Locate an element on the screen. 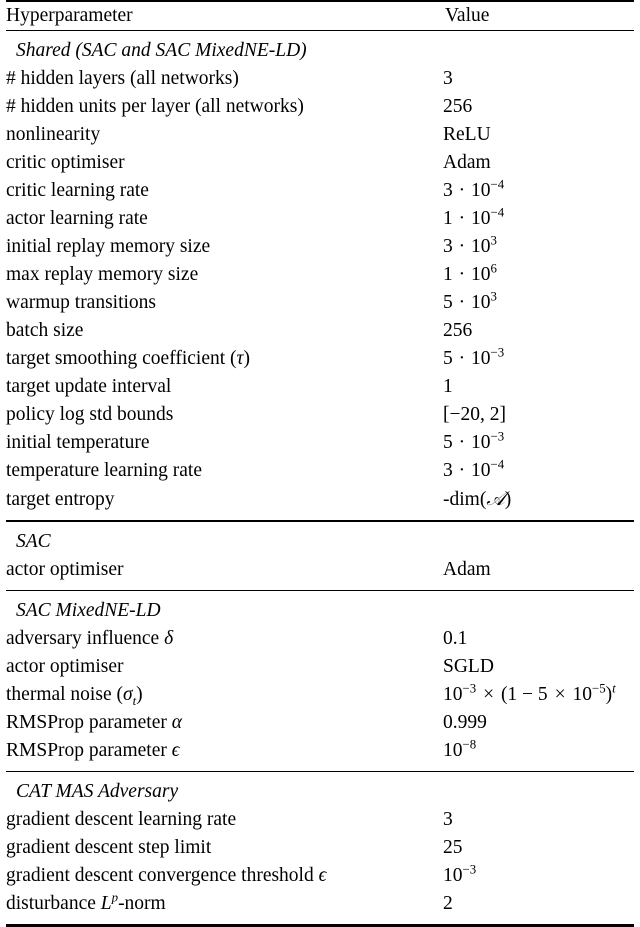 The height and width of the screenshot is (927, 640). row-value: 1 · 10−4 is located at coordinates (474, 217).